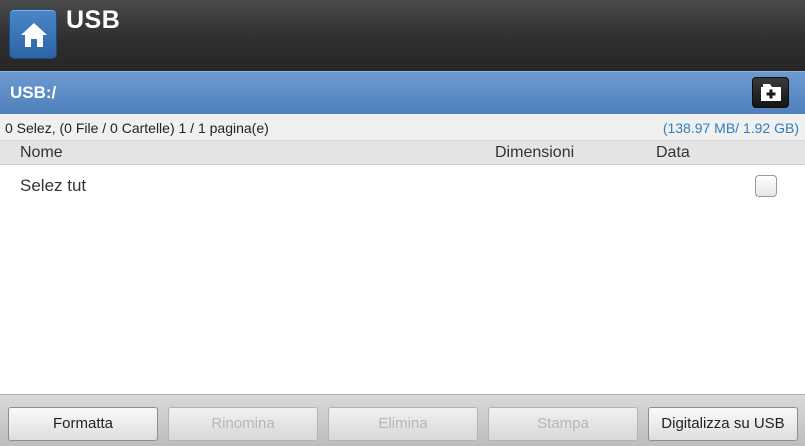 This screenshot has width=805, height=446. I want to click on page-title: USB, so click(93, 20).